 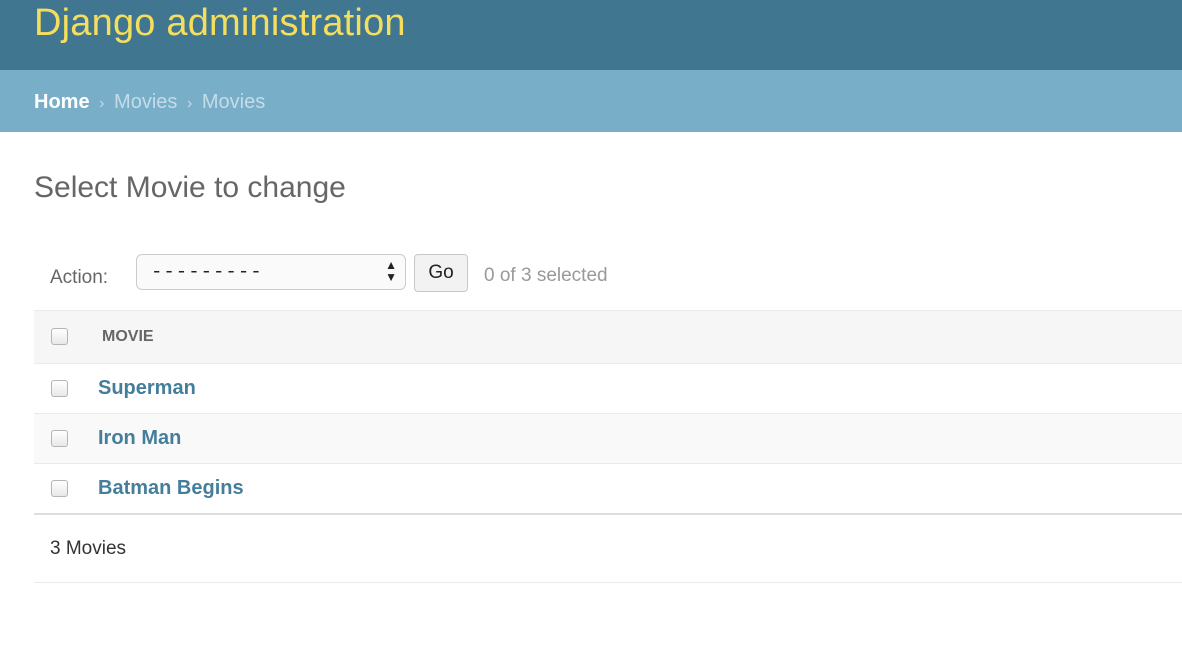 What do you see at coordinates (59, 337) in the screenshot?
I see `select-all-checkbox` at bounding box center [59, 337].